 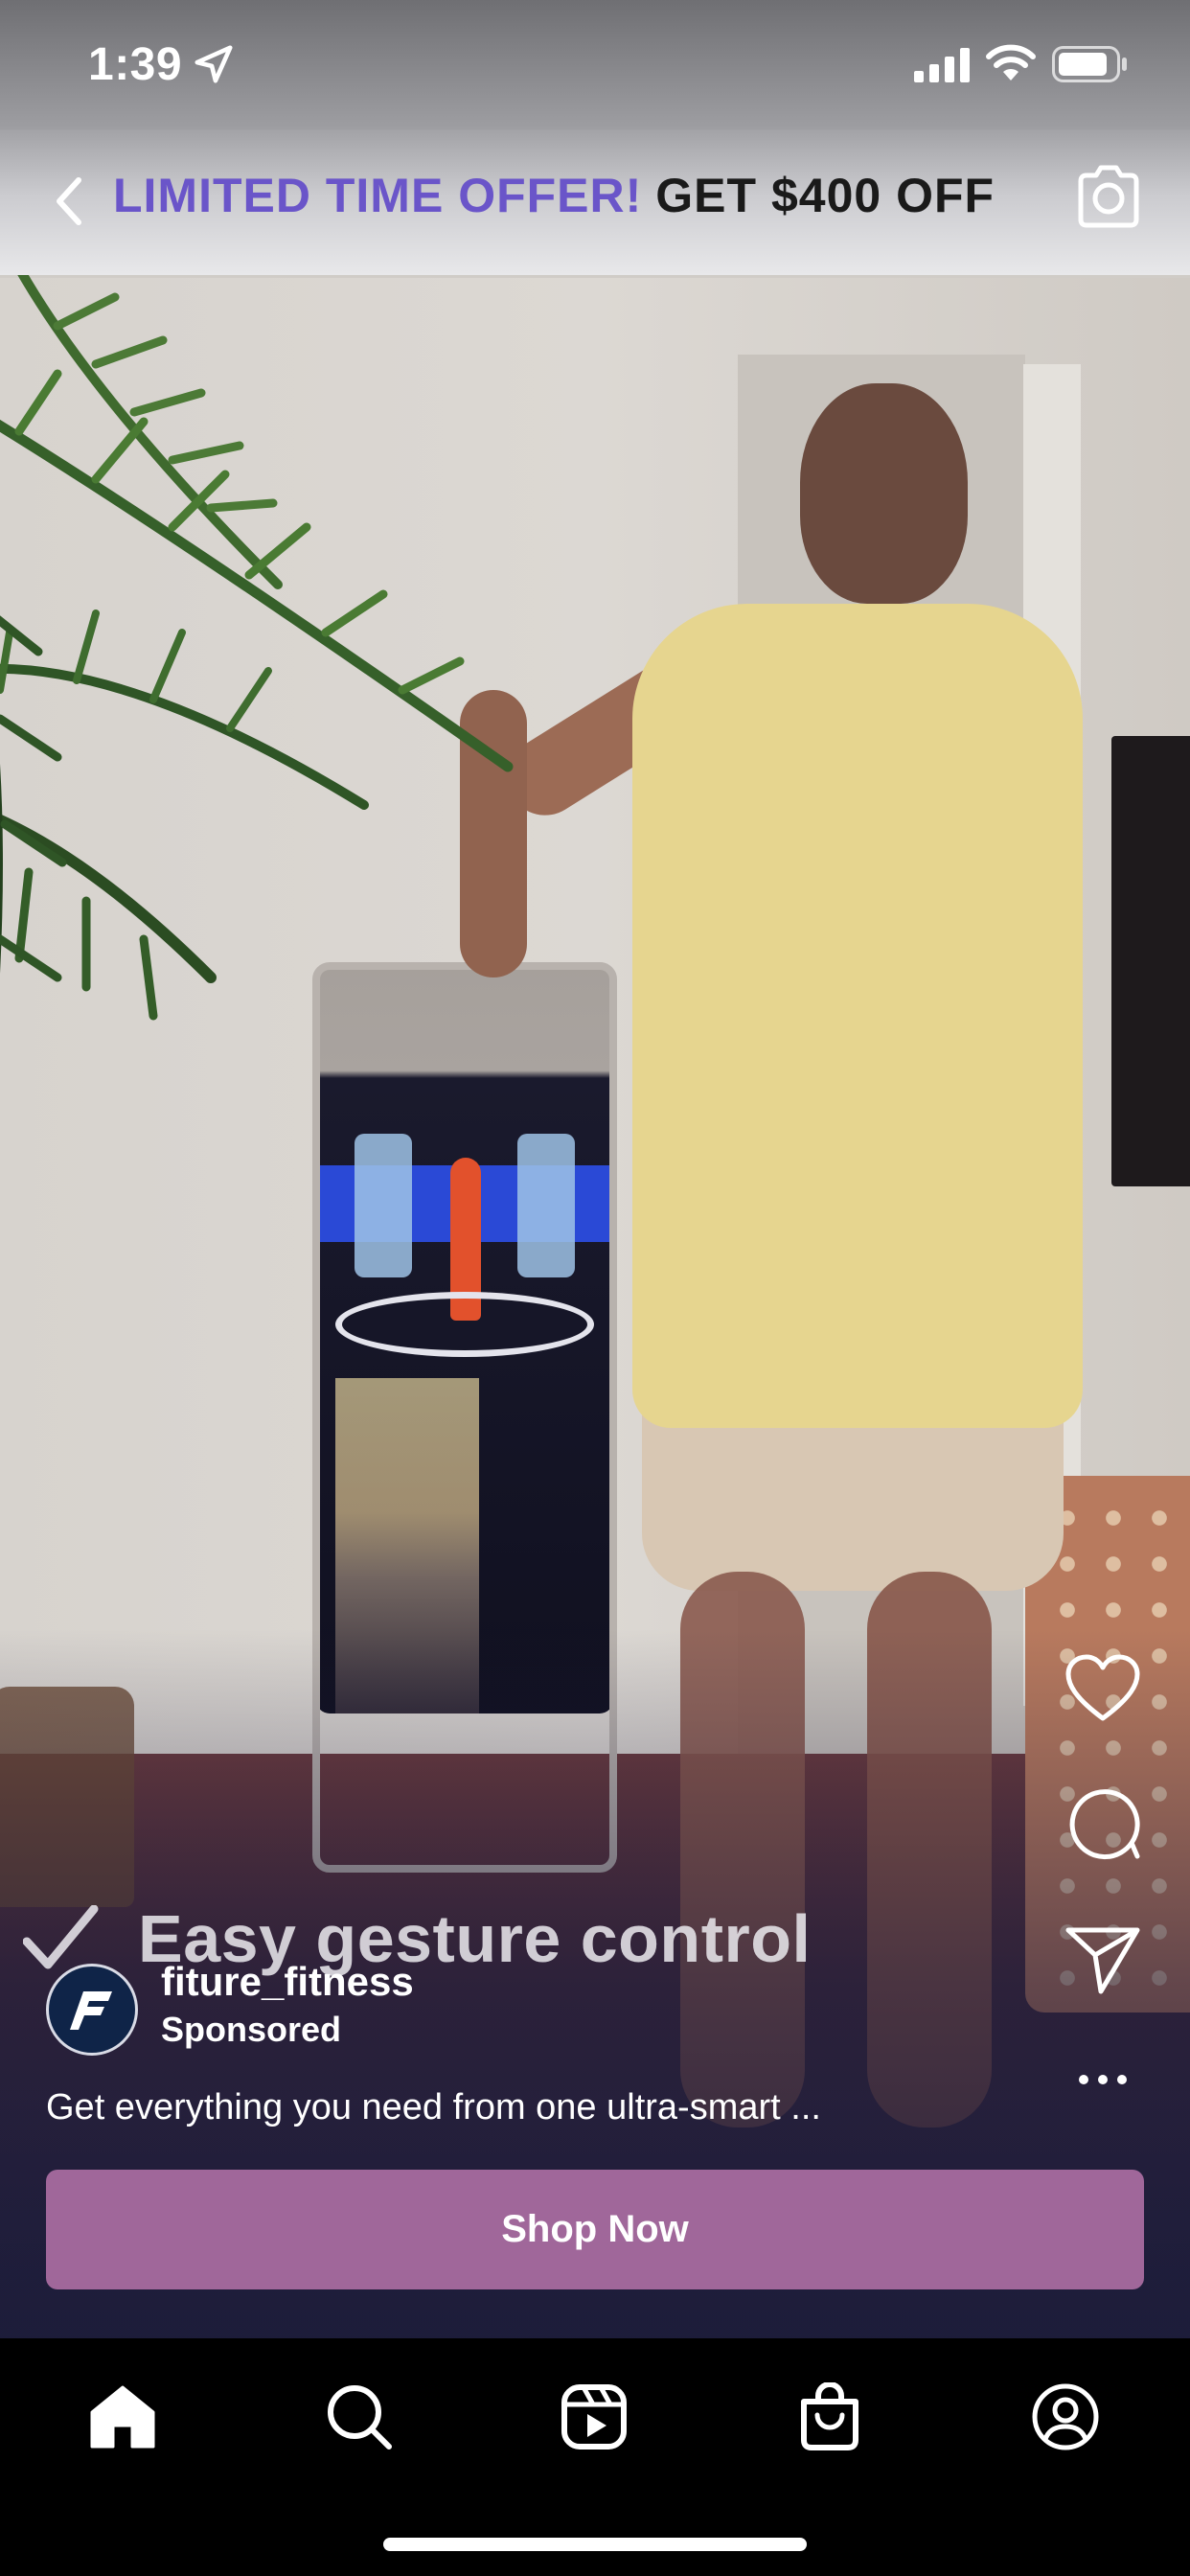 I want to click on shop-icon, so click(x=829, y=2416).